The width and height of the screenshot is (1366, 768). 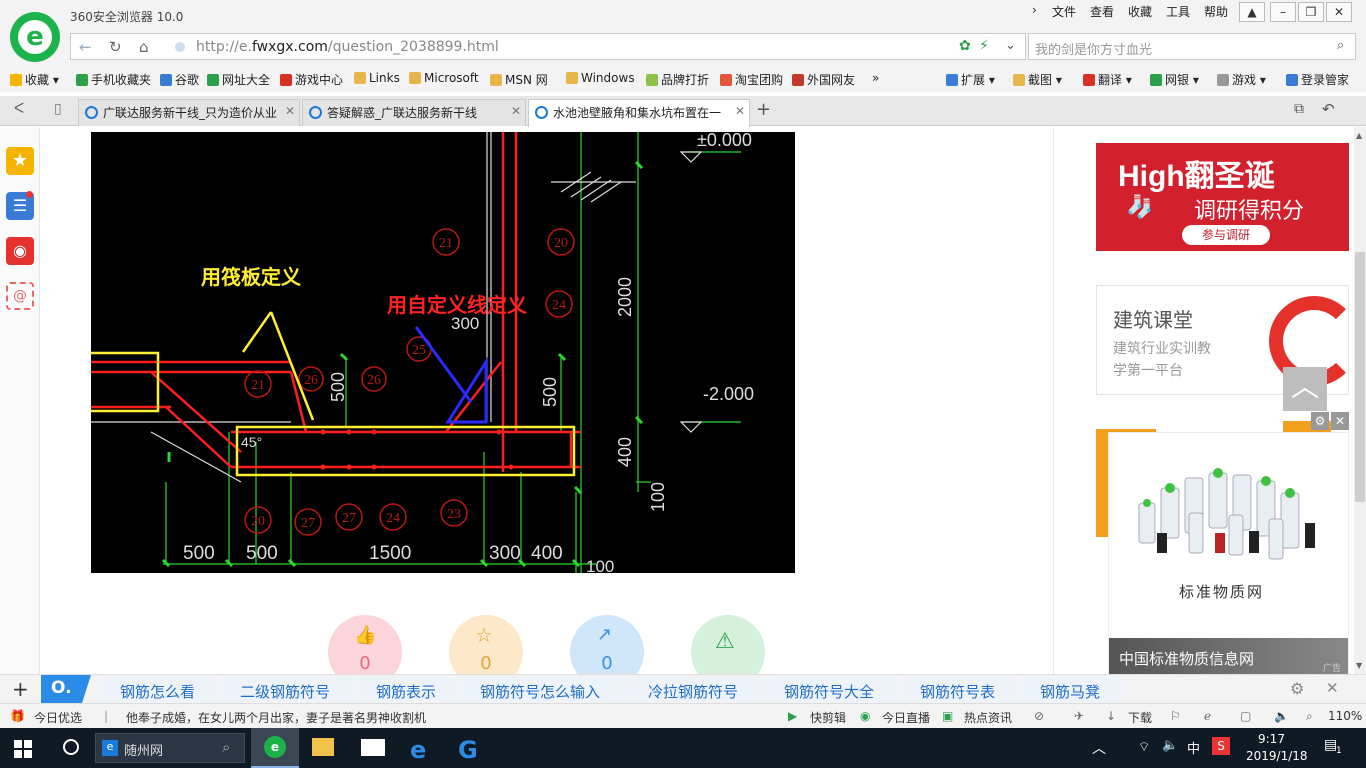 What do you see at coordinates (1277, 756) in the screenshot?
I see `clock-date: 2019/1/18` at bounding box center [1277, 756].